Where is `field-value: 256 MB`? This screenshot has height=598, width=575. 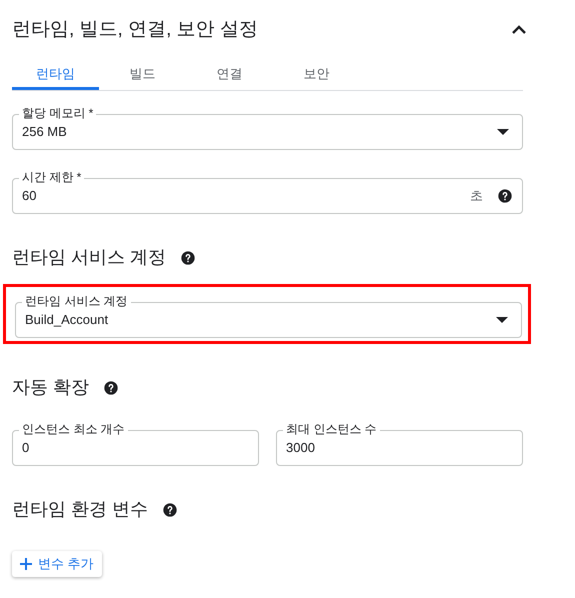
field-value: 256 MB is located at coordinates (45, 132).